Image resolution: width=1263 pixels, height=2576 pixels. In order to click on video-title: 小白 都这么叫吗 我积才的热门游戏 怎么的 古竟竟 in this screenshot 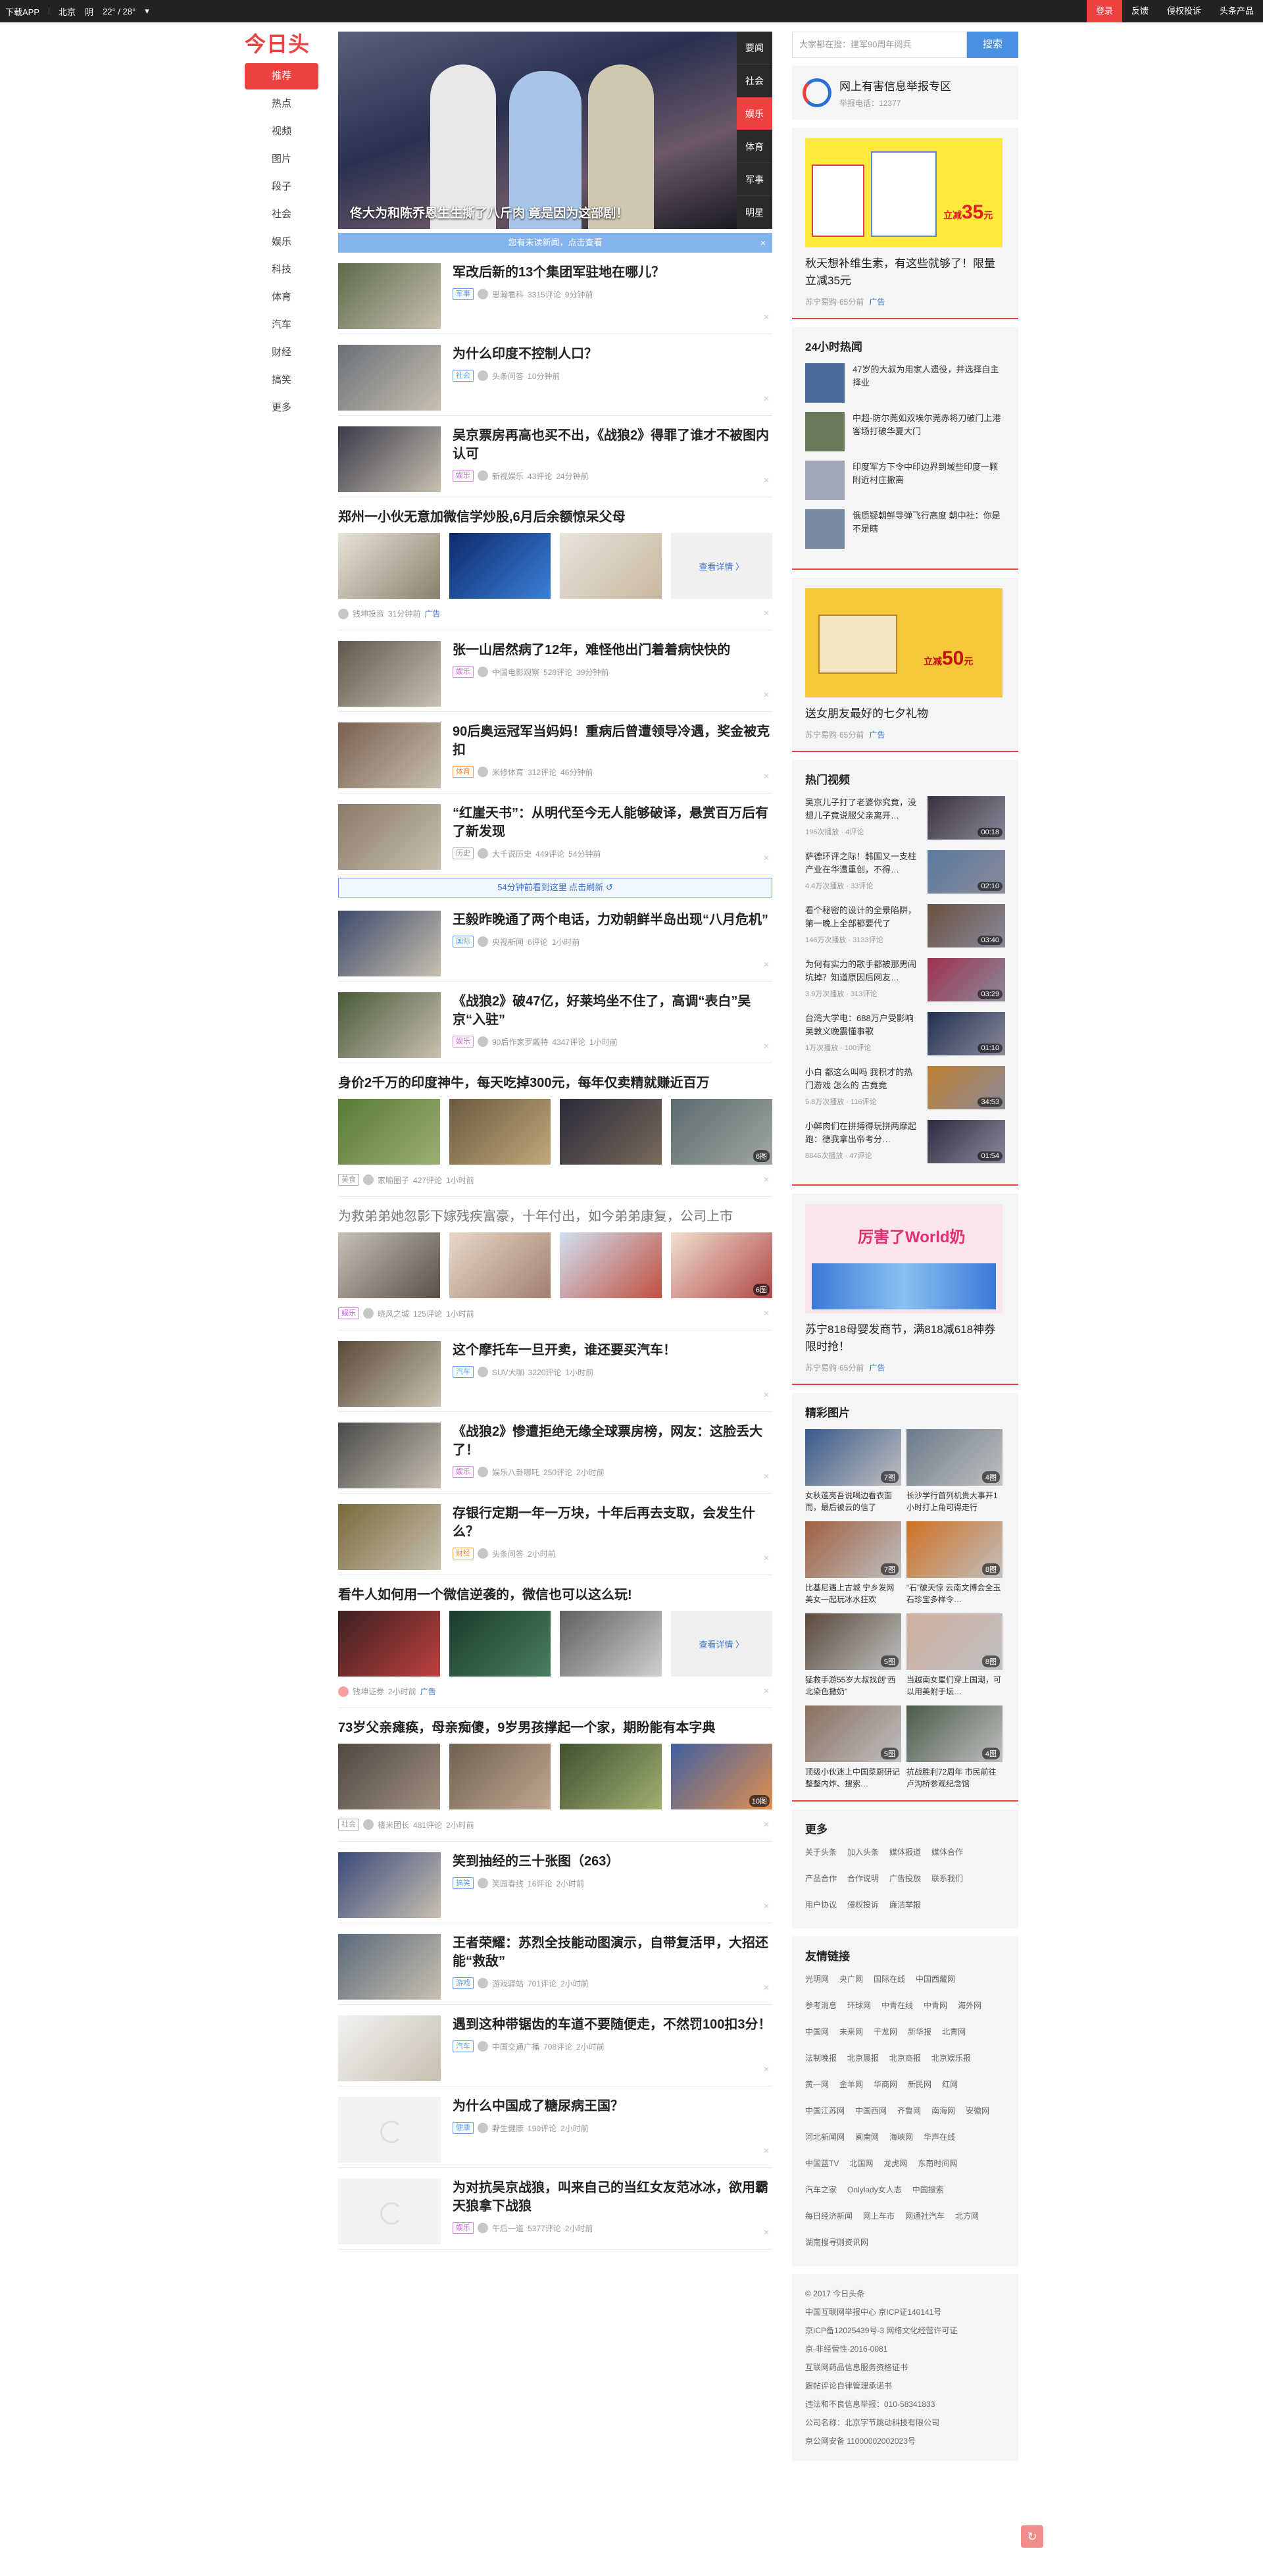, I will do `click(863, 1079)`.